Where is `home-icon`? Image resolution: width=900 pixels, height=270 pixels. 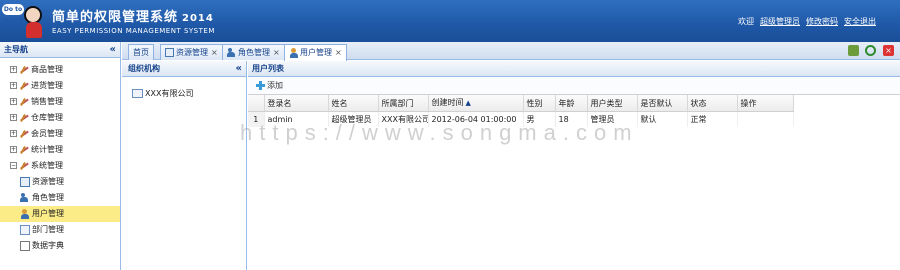
home-icon is located at coordinates (853, 50).